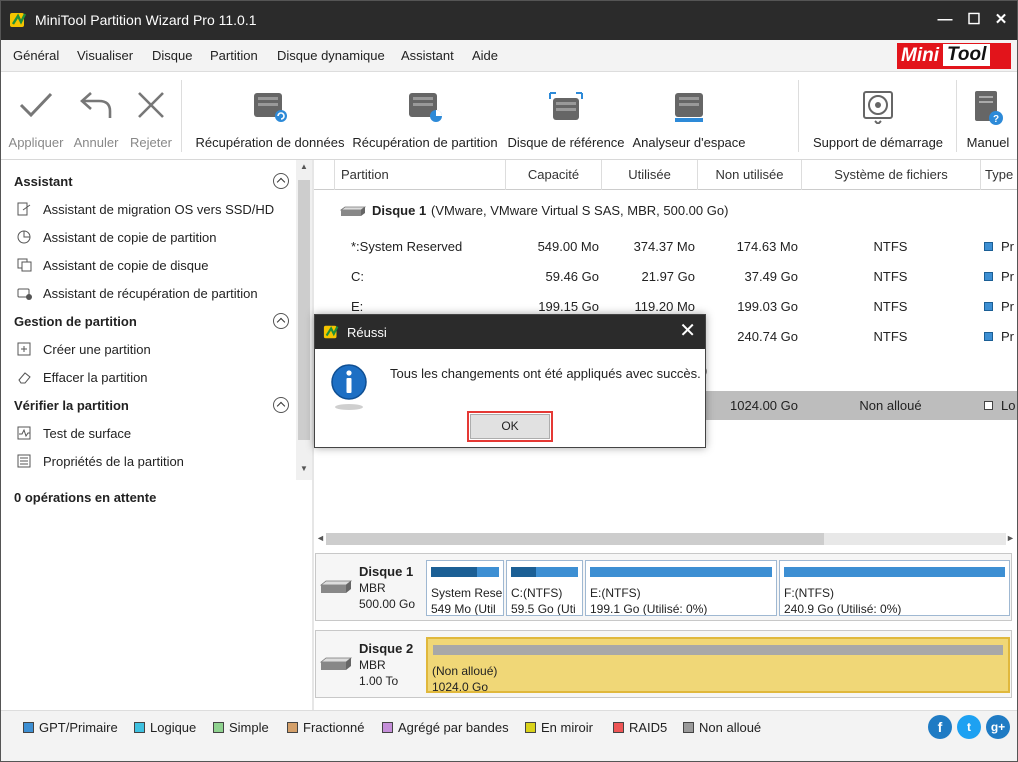 The width and height of the screenshot is (1018, 762). I want to click on menu-help: Aide, so click(485, 55).